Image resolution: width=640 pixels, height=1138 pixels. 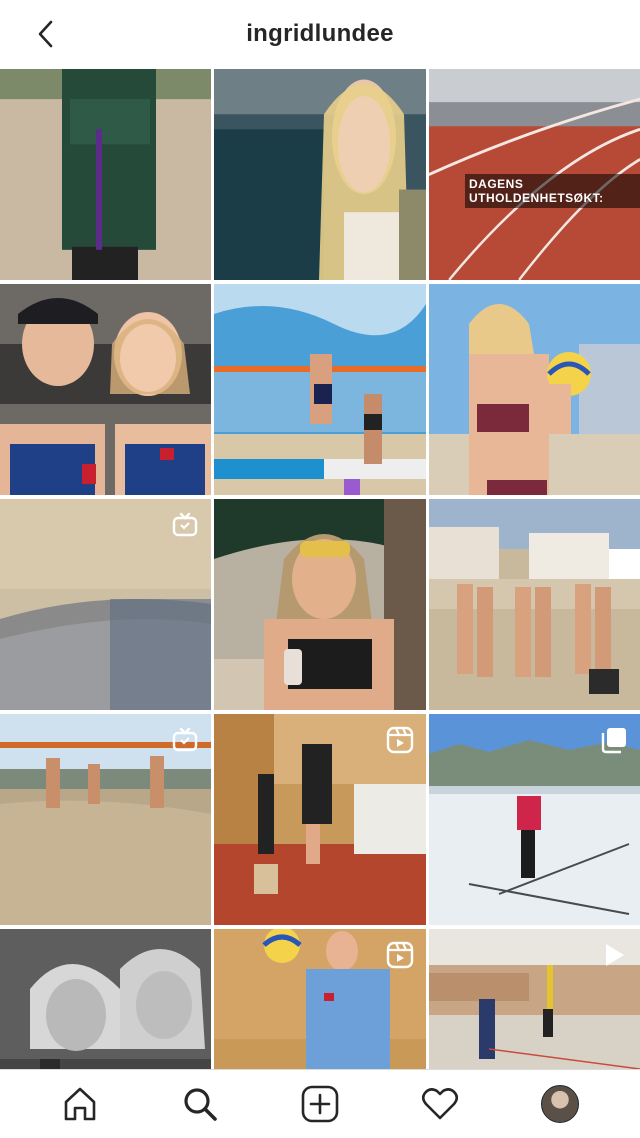 I want to click on video-play-icon, so click(x=615, y=955).